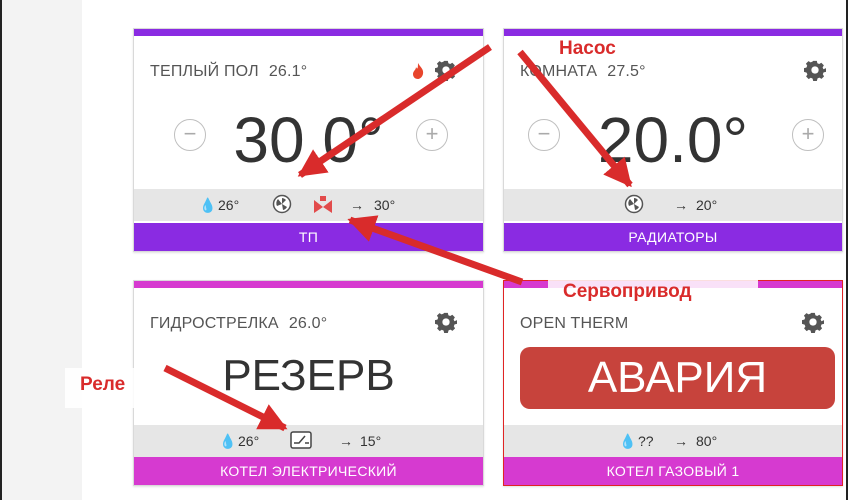 The width and height of the screenshot is (850, 500). I want to click on arrow-to-servo, so click(435, 250).